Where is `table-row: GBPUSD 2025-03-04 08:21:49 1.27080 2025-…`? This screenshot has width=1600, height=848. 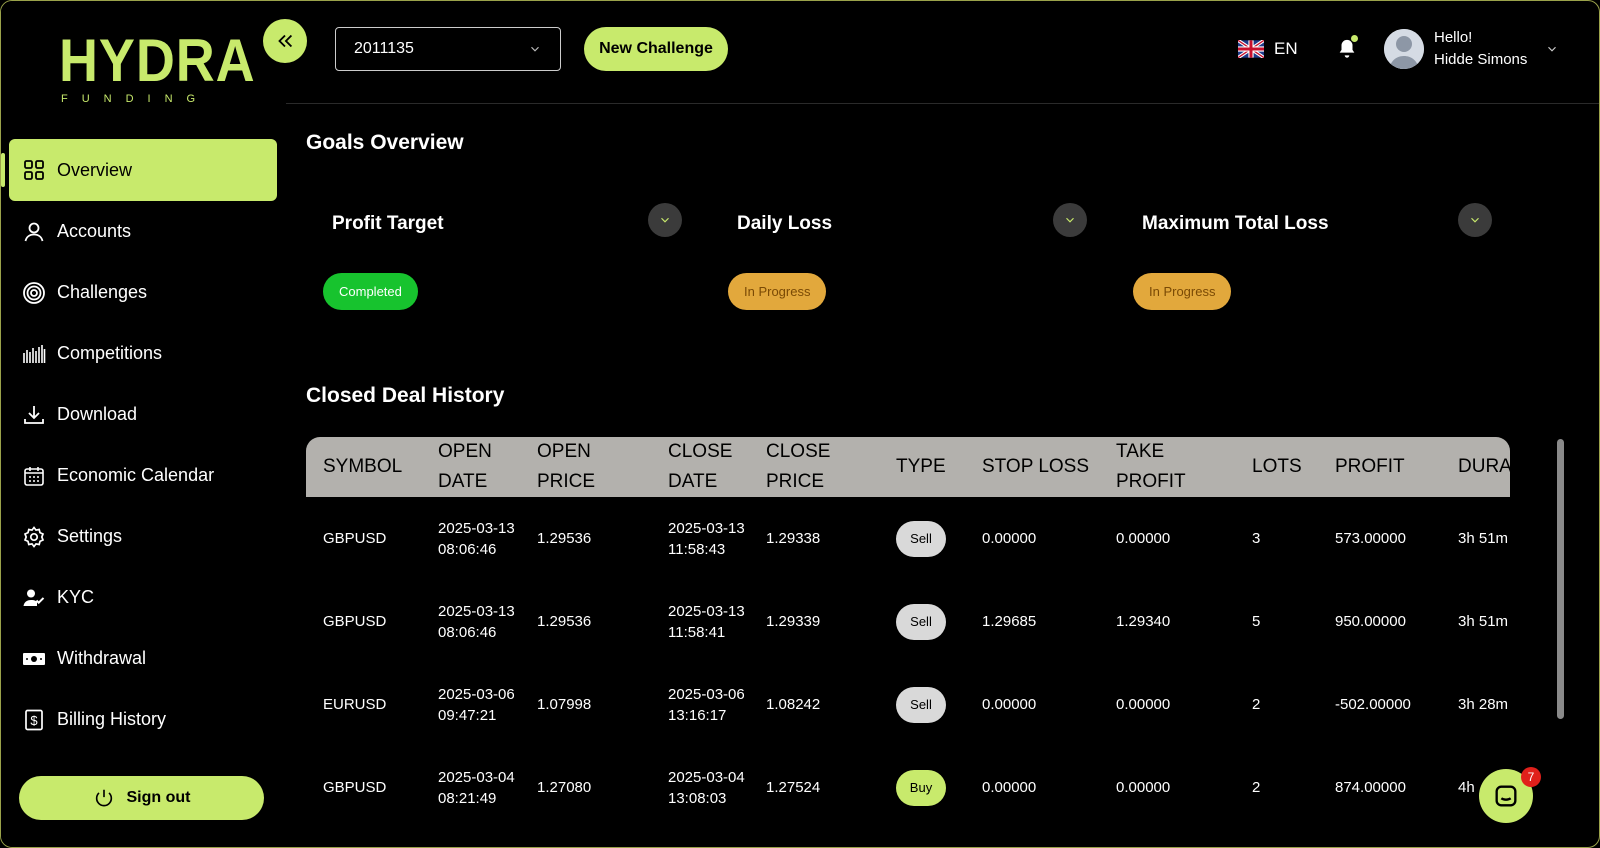 table-row: GBPUSD 2025-03-04 08:21:49 1.27080 2025-… is located at coordinates (908, 787).